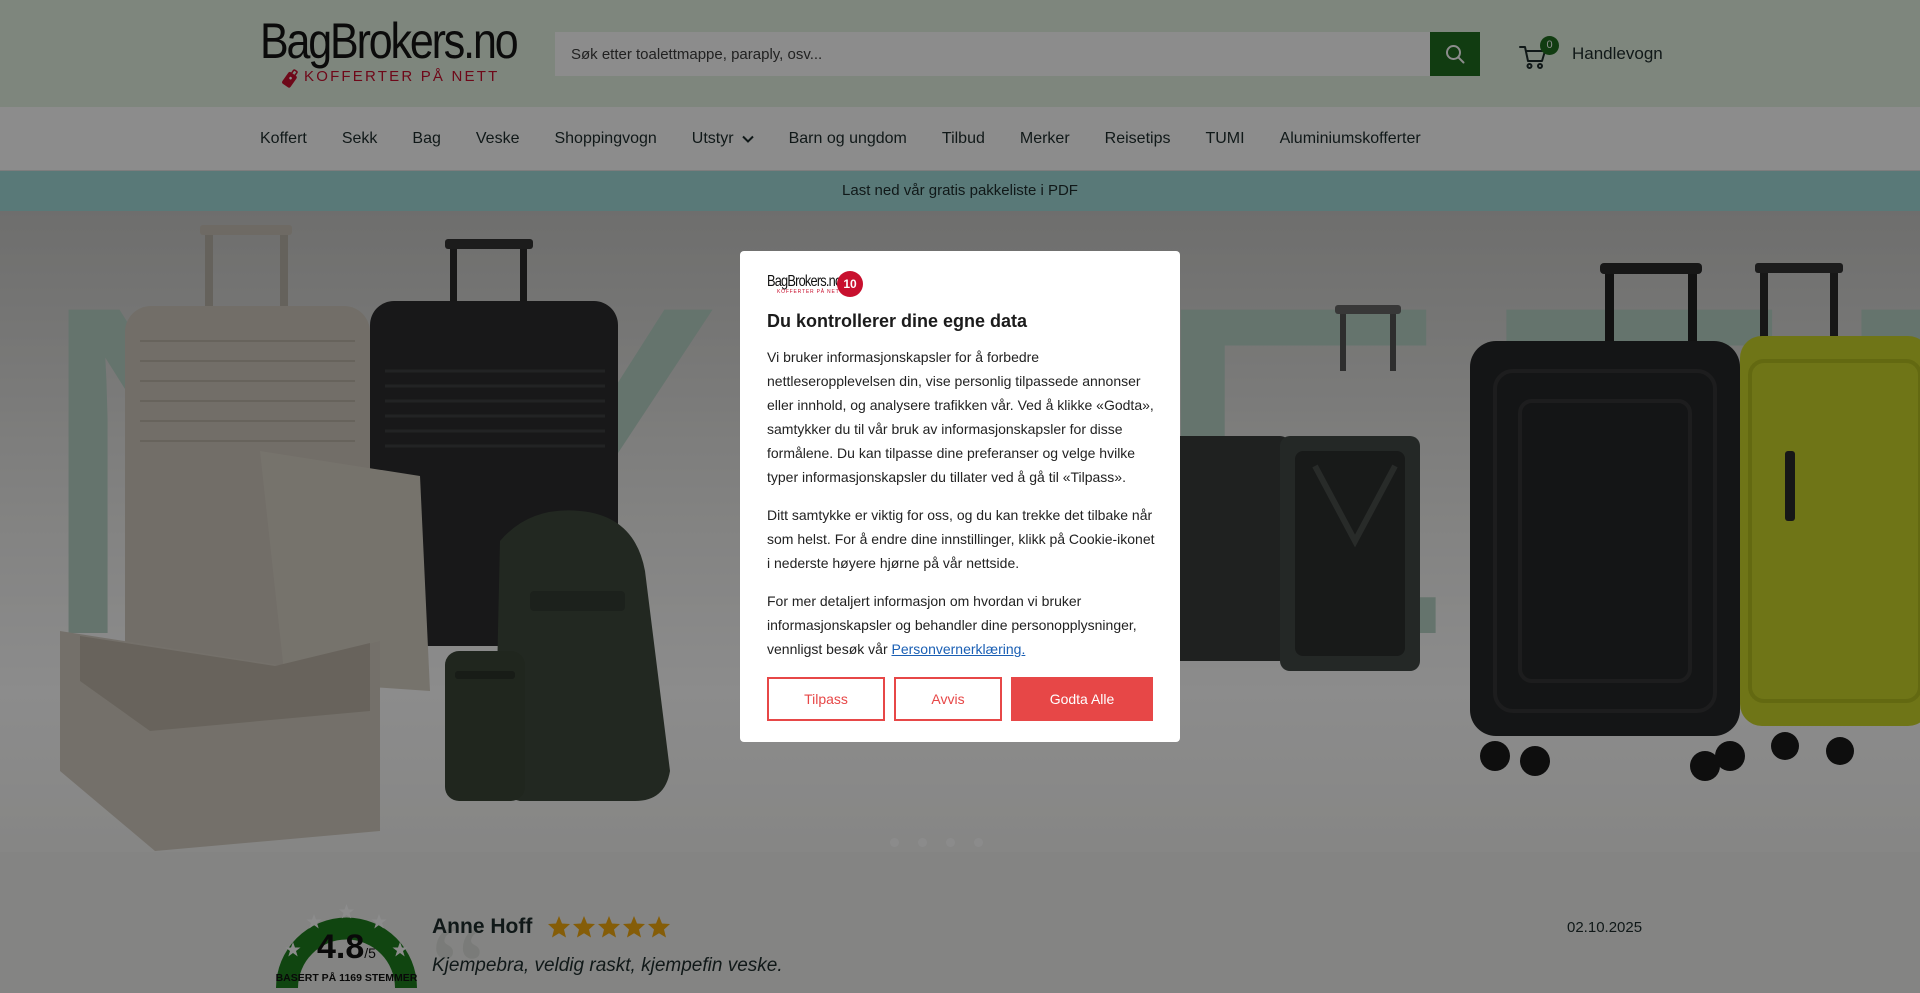 The width and height of the screenshot is (1920, 993). What do you see at coordinates (810, 292) in the screenshot?
I see `cookie-logo-tagline: KOFFERTER PÅ NETT` at bounding box center [810, 292].